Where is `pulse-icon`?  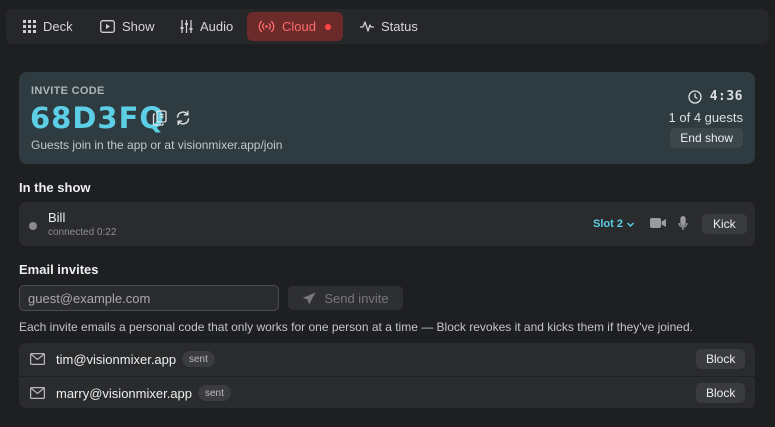
pulse-icon is located at coordinates (367, 26).